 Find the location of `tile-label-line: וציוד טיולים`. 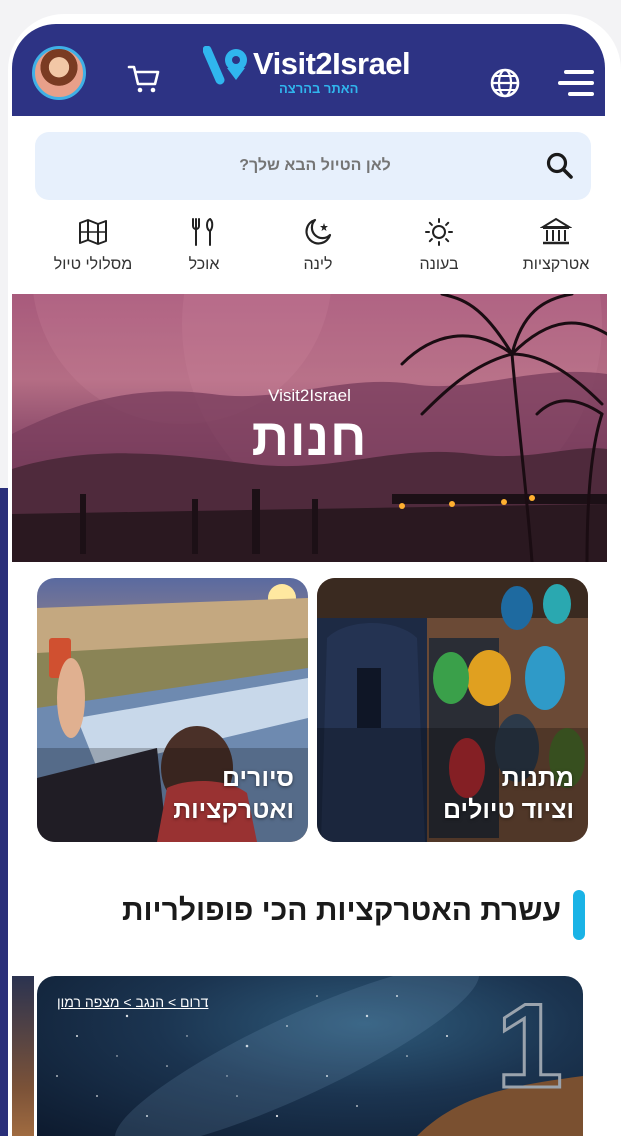

tile-label-line: וציוד טיולים is located at coordinates (508, 810).